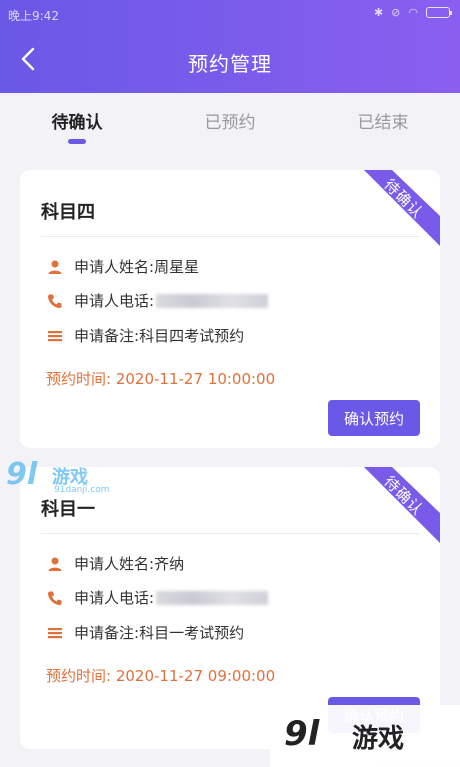 The width and height of the screenshot is (460, 767). Describe the element at coordinates (82, 490) in the screenshot. I see `watermark-url: 91danji.com` at that location.